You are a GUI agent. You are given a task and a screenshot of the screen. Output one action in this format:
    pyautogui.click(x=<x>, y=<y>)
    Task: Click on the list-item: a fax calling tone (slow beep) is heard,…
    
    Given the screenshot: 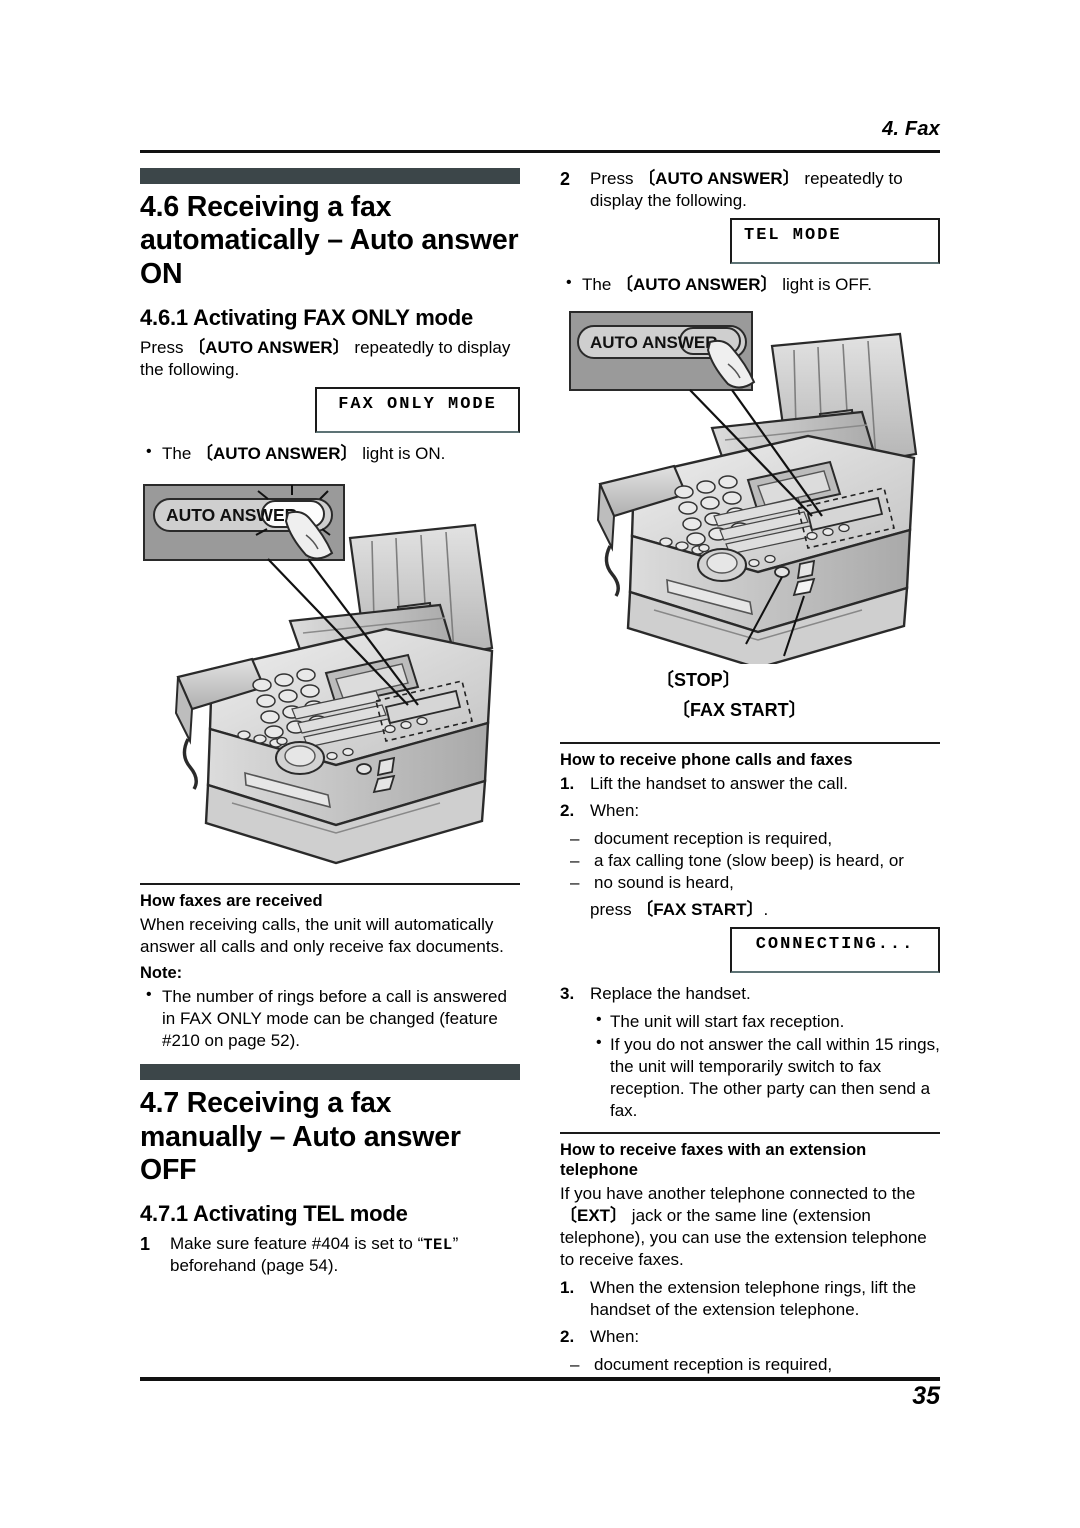 What is the action you would take?
    pyautogui.click(x=750, y=861)
    